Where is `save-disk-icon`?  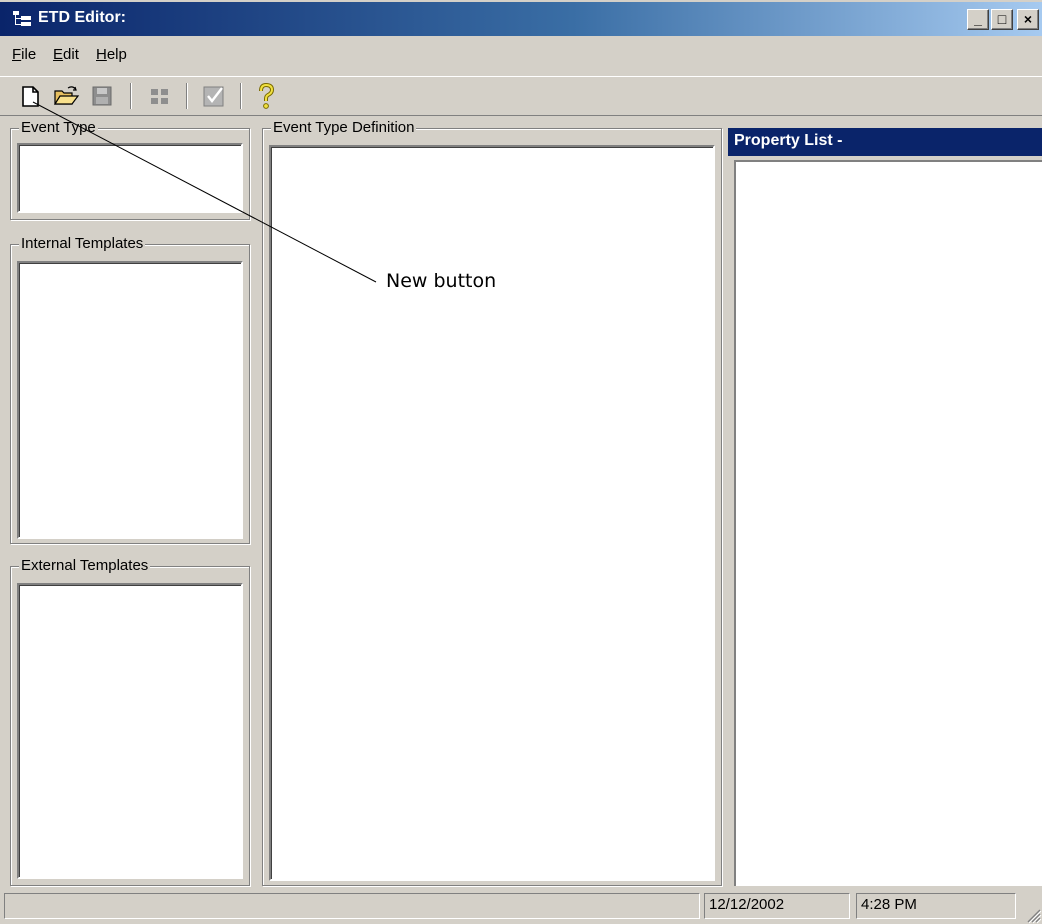 save-disk-icon is located at coordinates (102, 96).